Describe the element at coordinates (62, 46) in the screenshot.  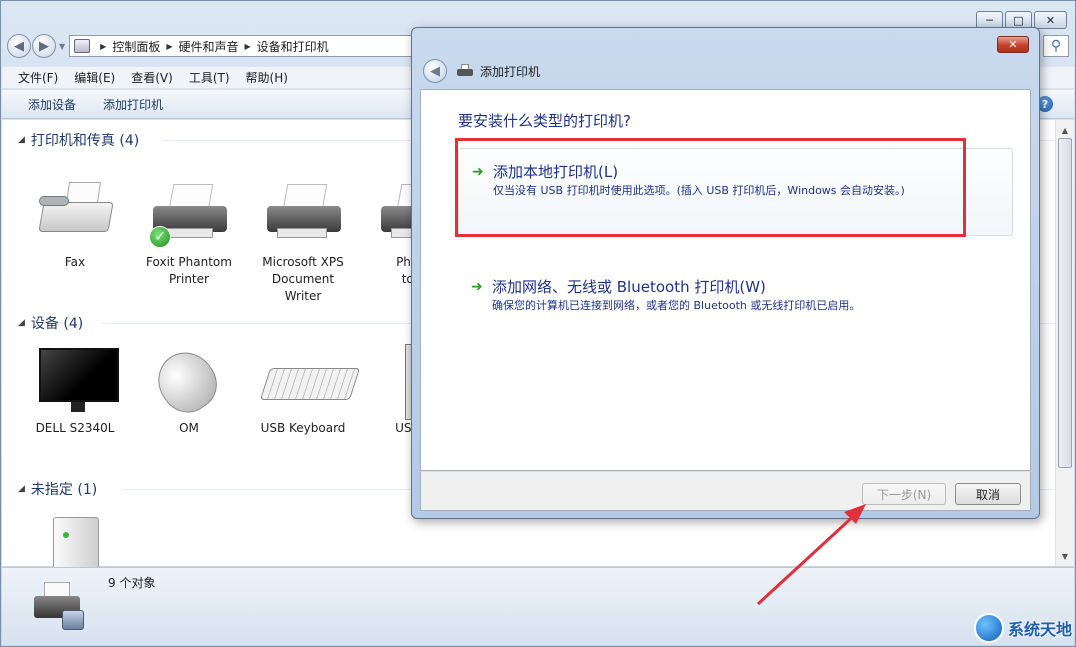
I see `recent-pages-dropdown-icon: ▼` at that location.